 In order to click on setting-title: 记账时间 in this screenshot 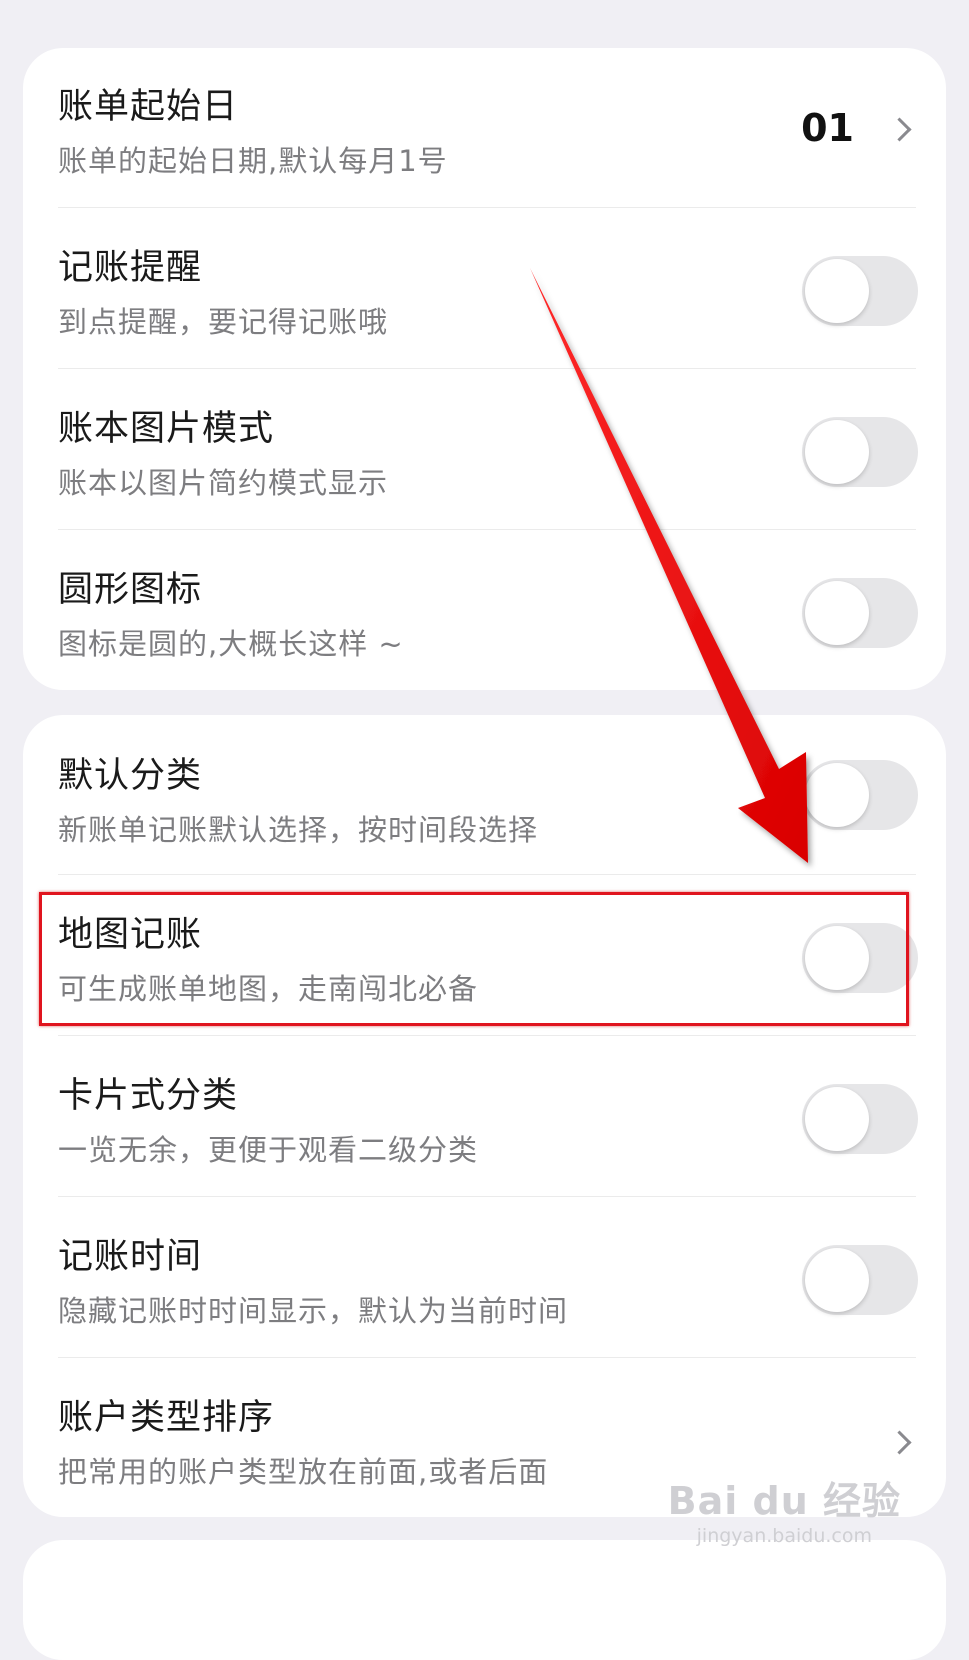, I will do `click(130, 1257)`.